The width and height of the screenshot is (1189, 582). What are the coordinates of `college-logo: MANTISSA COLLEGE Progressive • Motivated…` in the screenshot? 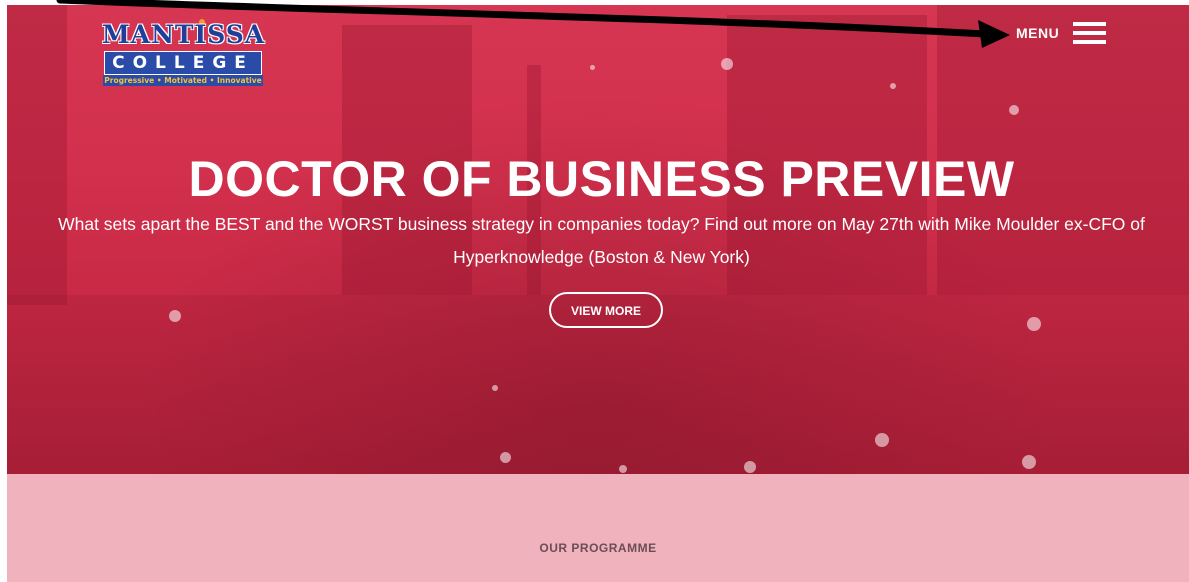 It's located at (183, 52).